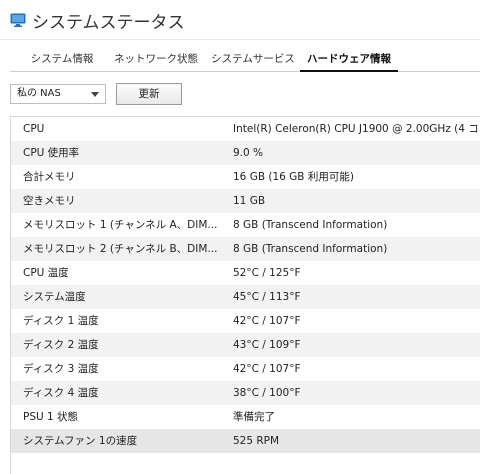  Describe the element at coordinates (149, 94) in the screenshot. I see `refresh-button: 更新` at that location.